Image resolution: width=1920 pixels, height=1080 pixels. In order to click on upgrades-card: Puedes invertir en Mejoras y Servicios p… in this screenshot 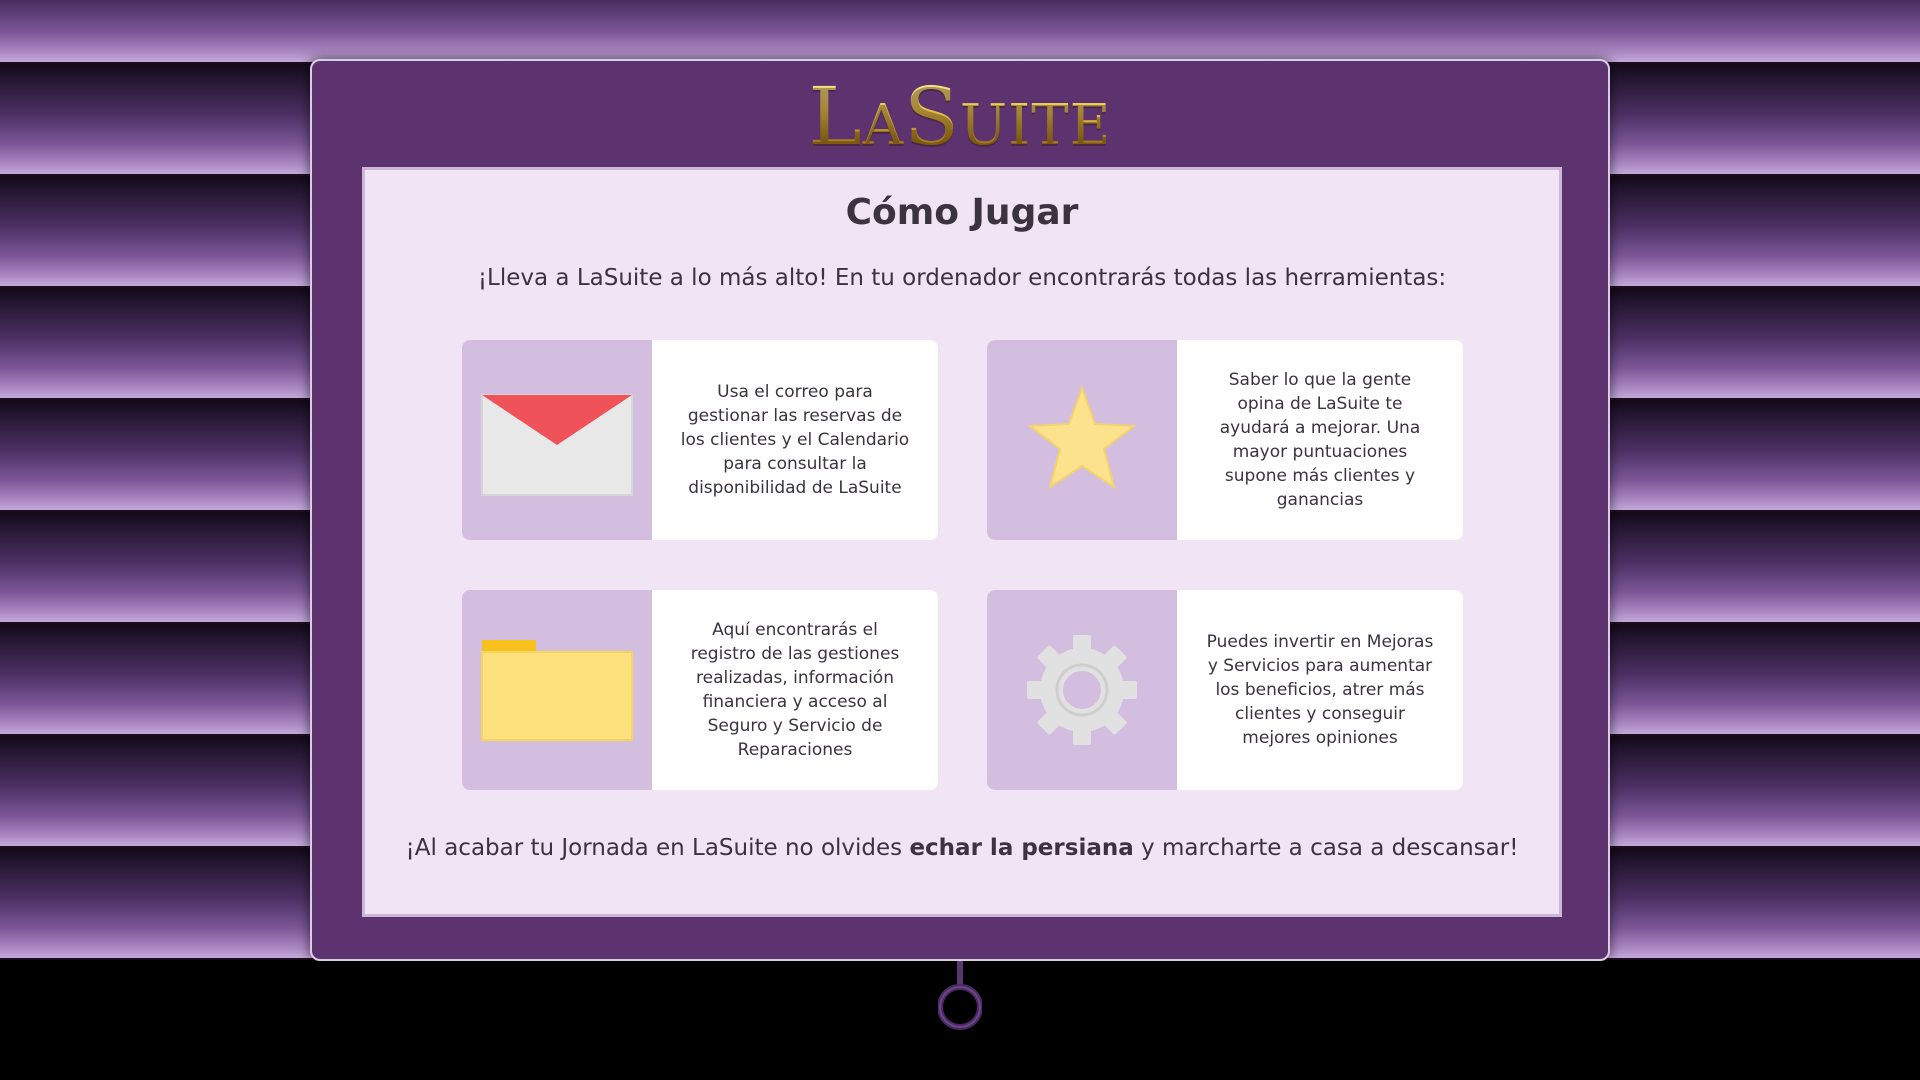, I will do `click(1225, 690)`.